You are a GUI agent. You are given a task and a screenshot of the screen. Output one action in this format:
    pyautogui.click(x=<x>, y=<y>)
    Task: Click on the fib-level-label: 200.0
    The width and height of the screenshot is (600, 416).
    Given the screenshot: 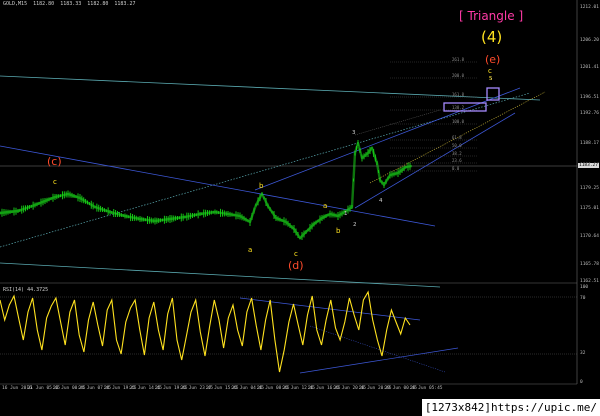 What is the action you would take?
    pyautogui.click(x=458, y=75)
    